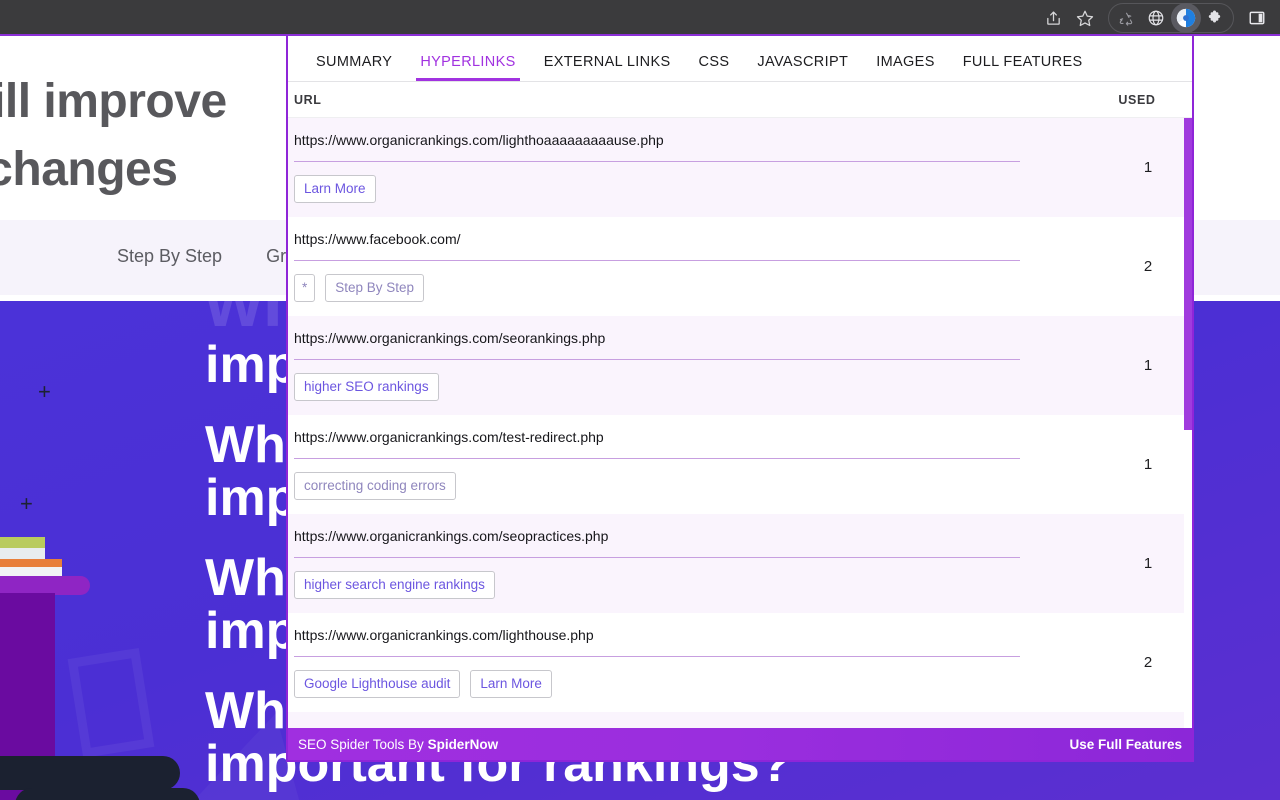 This screenshot has width=1280, height=800. What do you see at coordinates (363, 744) in the screenshot?
I see `footer-prefix: SEO Spider Tools By` at bounding box center [363, 744].